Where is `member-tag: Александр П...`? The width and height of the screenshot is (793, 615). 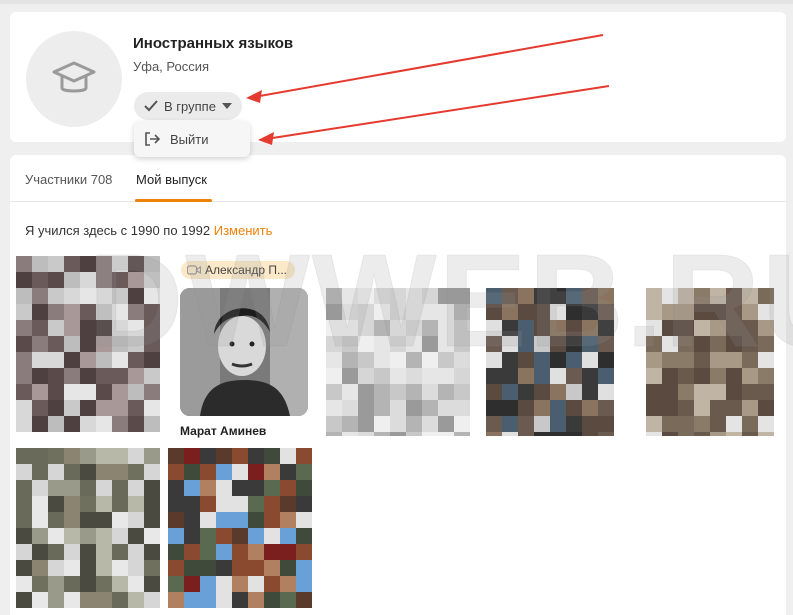
member-tag: Александр П... is located at coordinates (238, 270).